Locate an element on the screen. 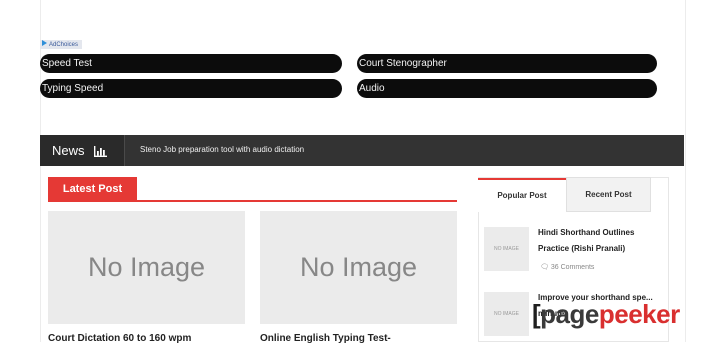 The image size is (705, 344). watermark-peeker: peeker is located at coordinates (639, 314).